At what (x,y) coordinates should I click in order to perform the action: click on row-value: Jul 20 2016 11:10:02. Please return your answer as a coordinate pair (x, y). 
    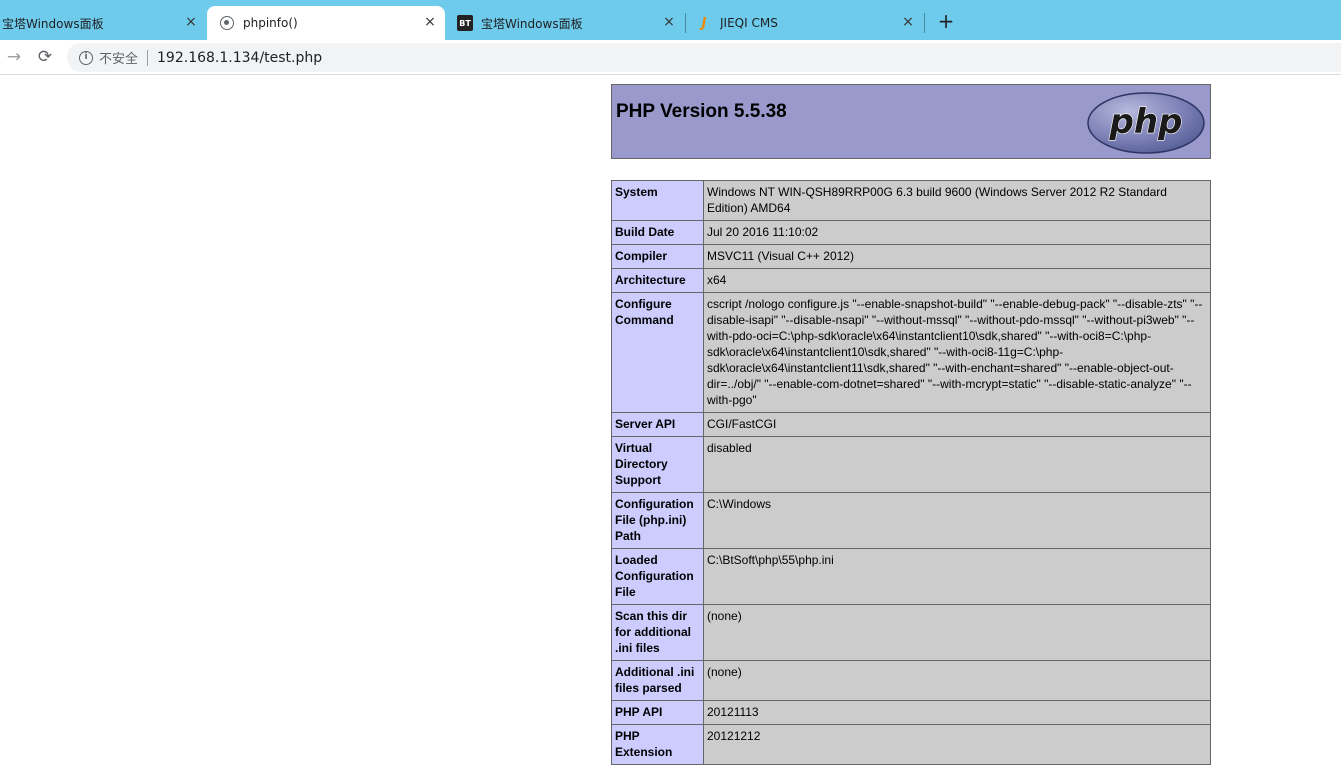
    Looking at the image, I should click on (957, 232).